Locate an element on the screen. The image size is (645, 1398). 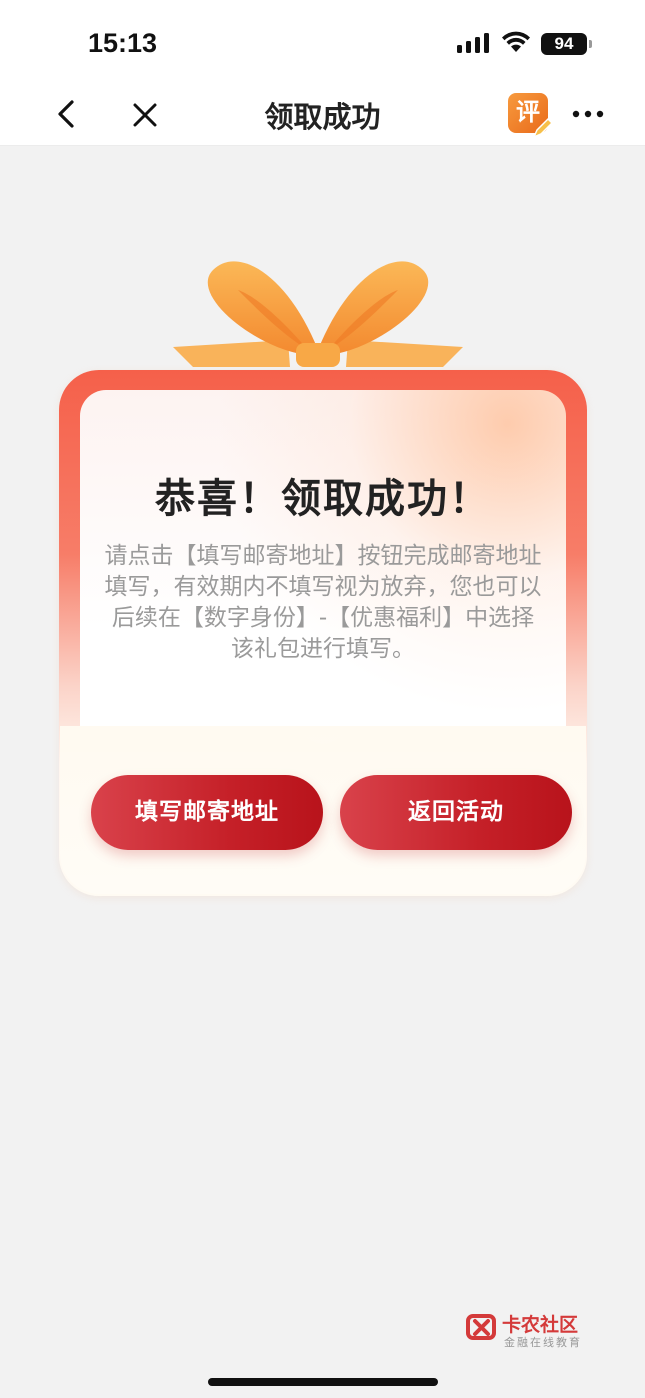
watermark: 卡农社区 金融在线教育 is located at coordinates (529, 1330).